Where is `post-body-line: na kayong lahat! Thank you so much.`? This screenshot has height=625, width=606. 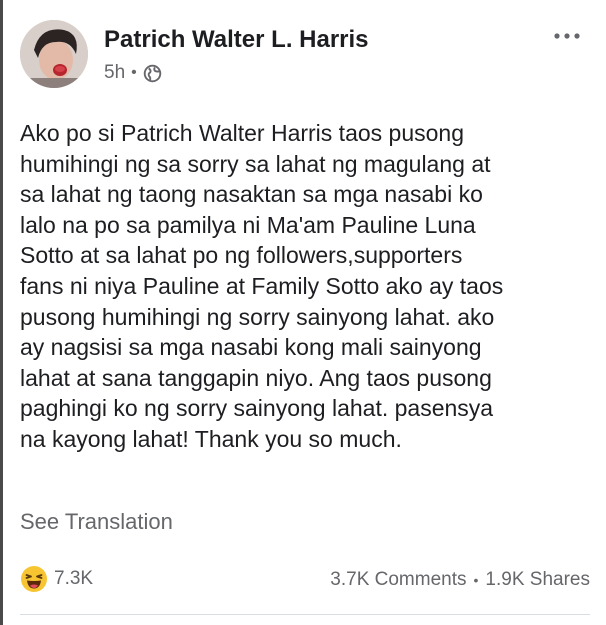 post-body-line: na kayong lahat! Thank you so much. is located at coordinates (211, 438).